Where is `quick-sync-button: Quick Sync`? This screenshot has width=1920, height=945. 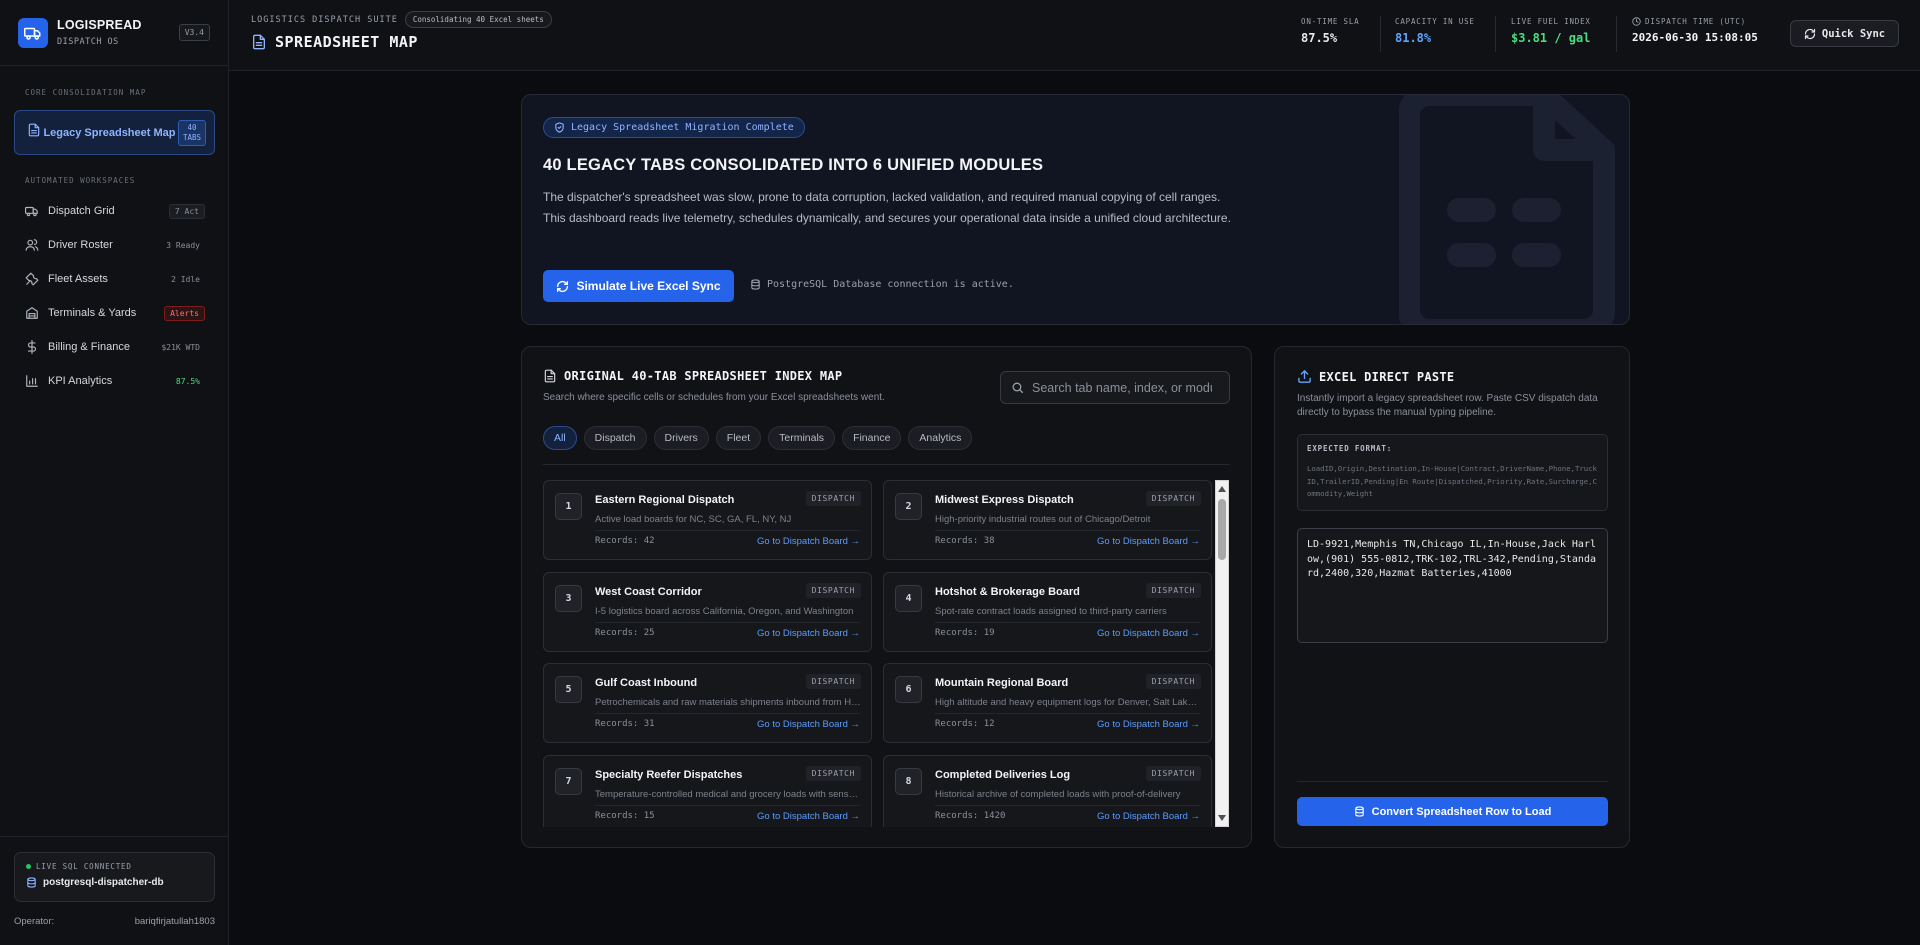
quick-sync-button: Quick Sync is located at coordinates (1844, 33).